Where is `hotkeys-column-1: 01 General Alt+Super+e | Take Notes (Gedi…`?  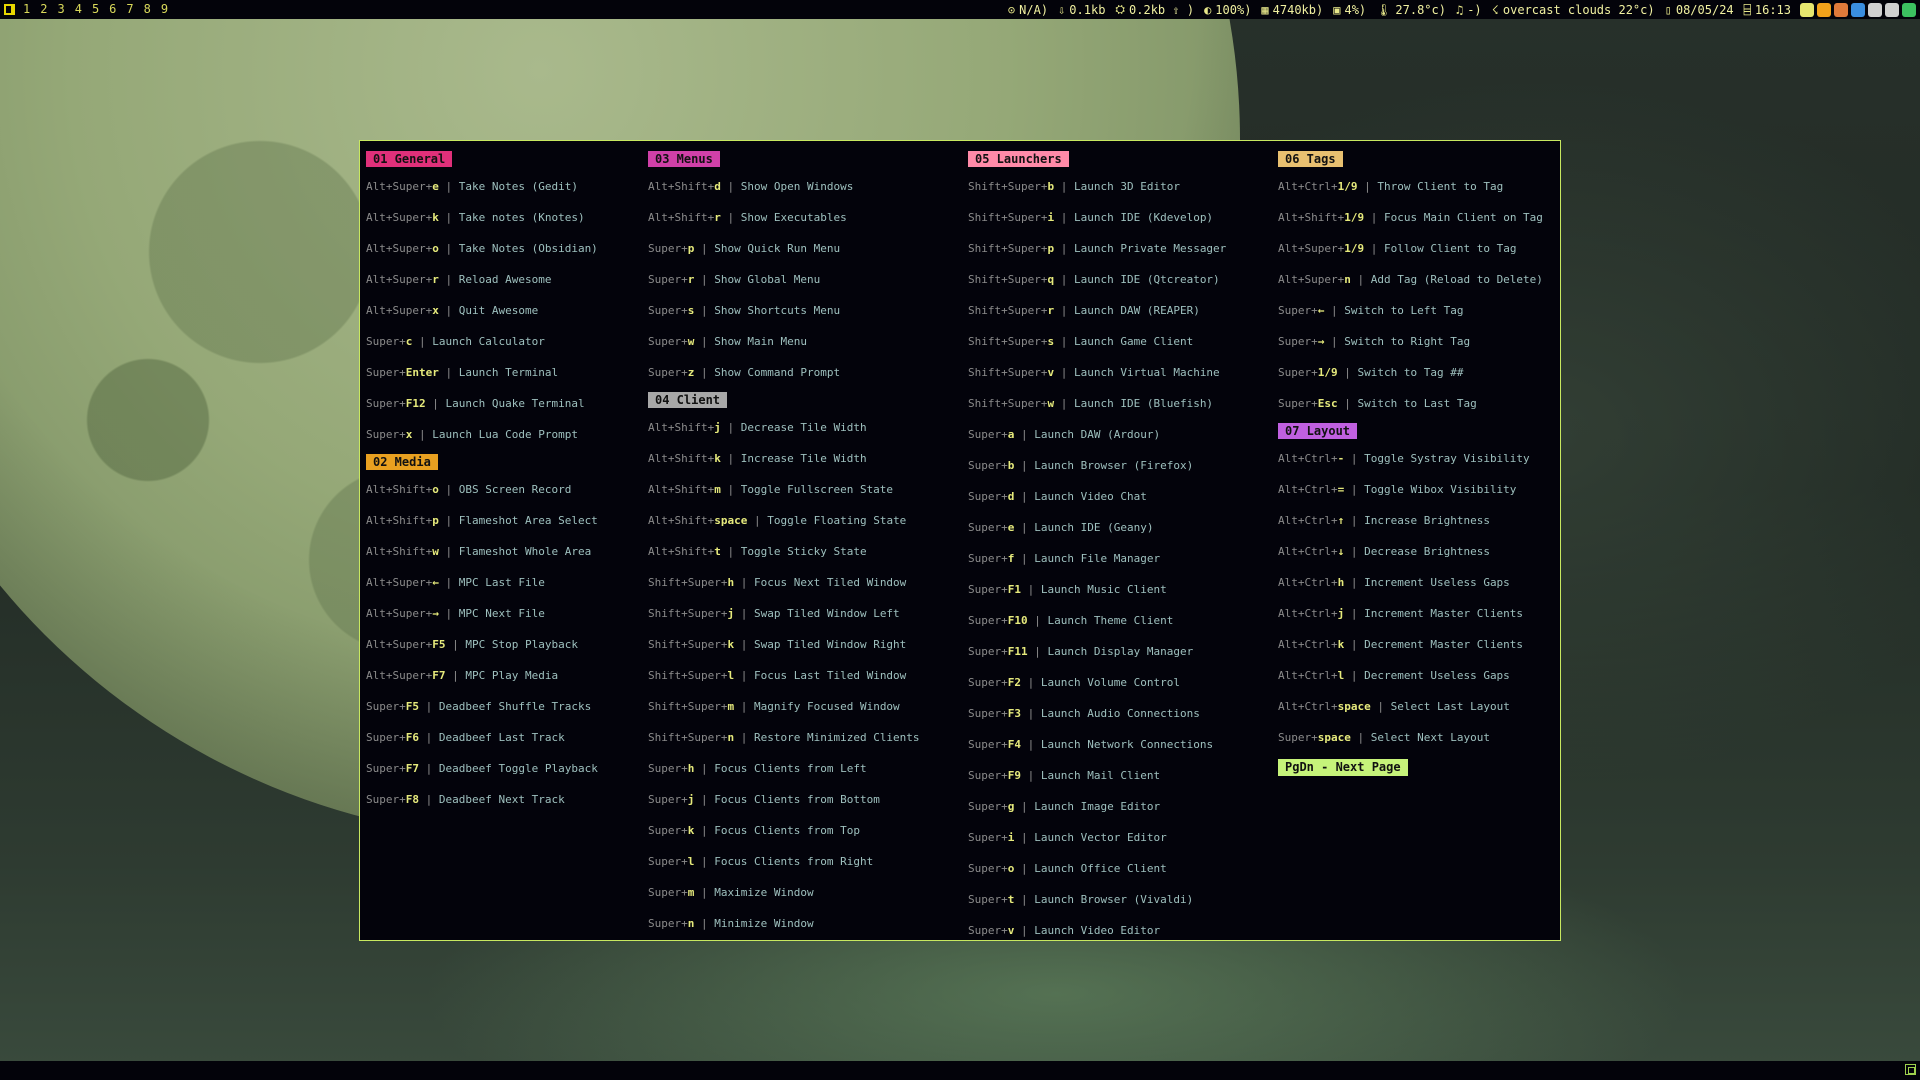 hotkeys-column-1: 01 General Alt+Super+e | Take Notes (Gedi… is located at coordinates (501, 481).